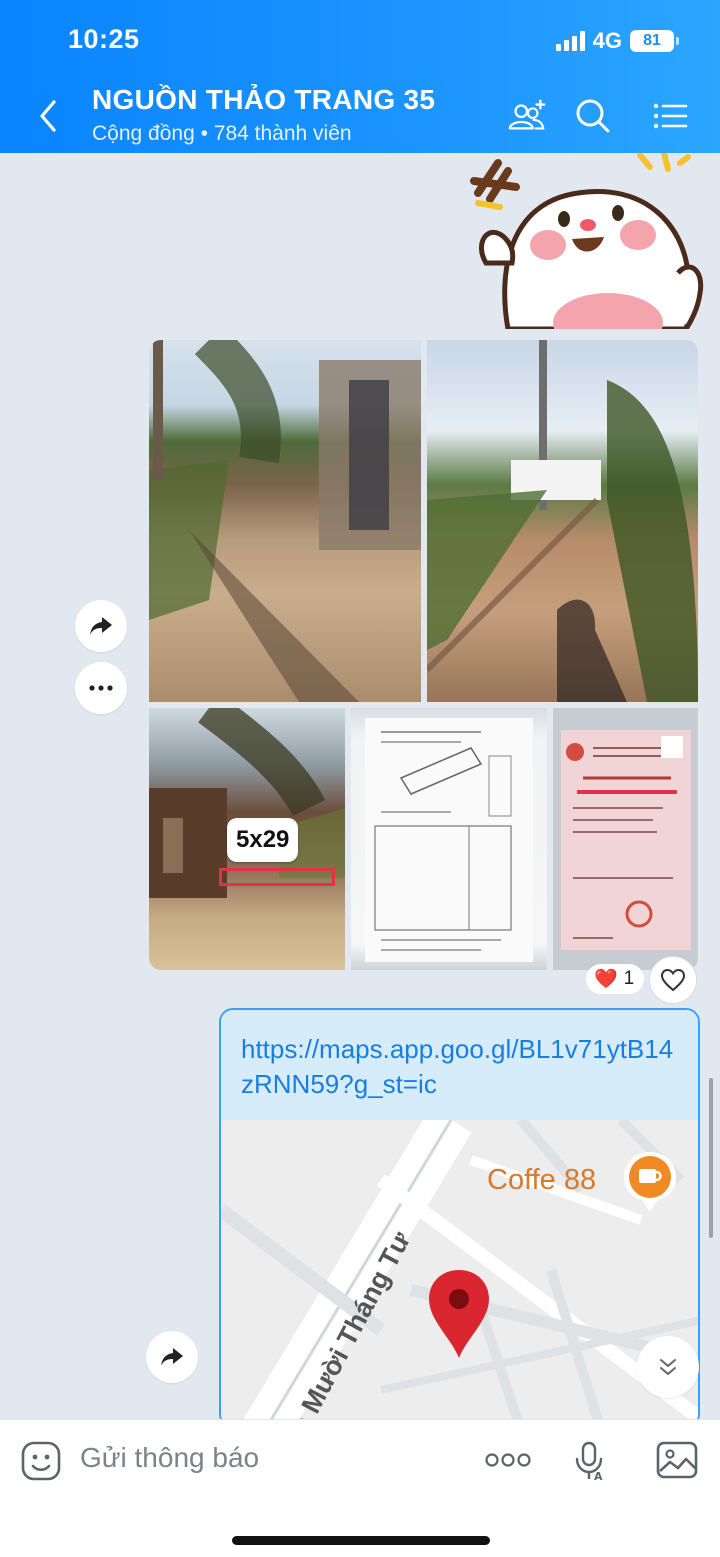 The height and width of the screenshot is (1557, 720). I want to click on message-input: Gửi thông báo, so click(169, 1458).